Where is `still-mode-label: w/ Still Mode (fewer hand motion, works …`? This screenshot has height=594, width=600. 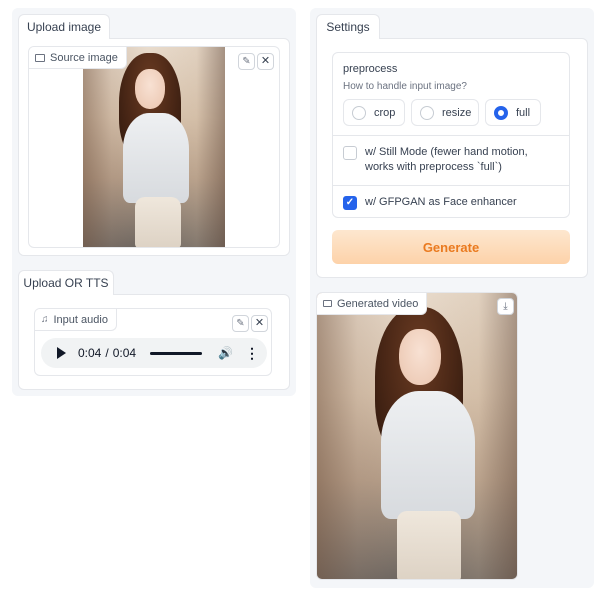
still-mode-label: w/ Still Mode (fewer hand motion, works … is located at coordinates (446, 159).